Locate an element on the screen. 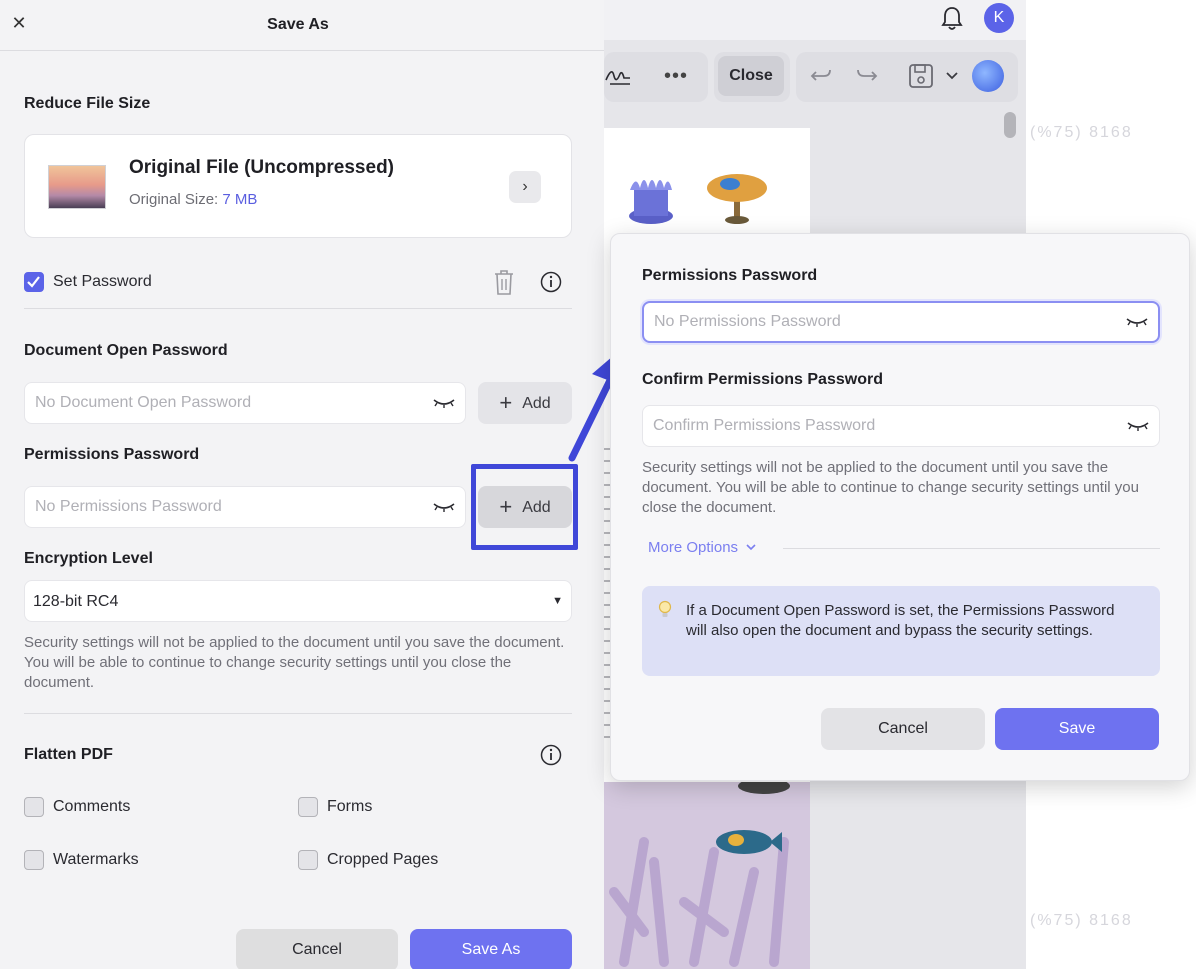 The height and width of the screenshot is (969, 1196). reduce-file-size-heading: Reduce File Size is located at coordinates (87, 103).